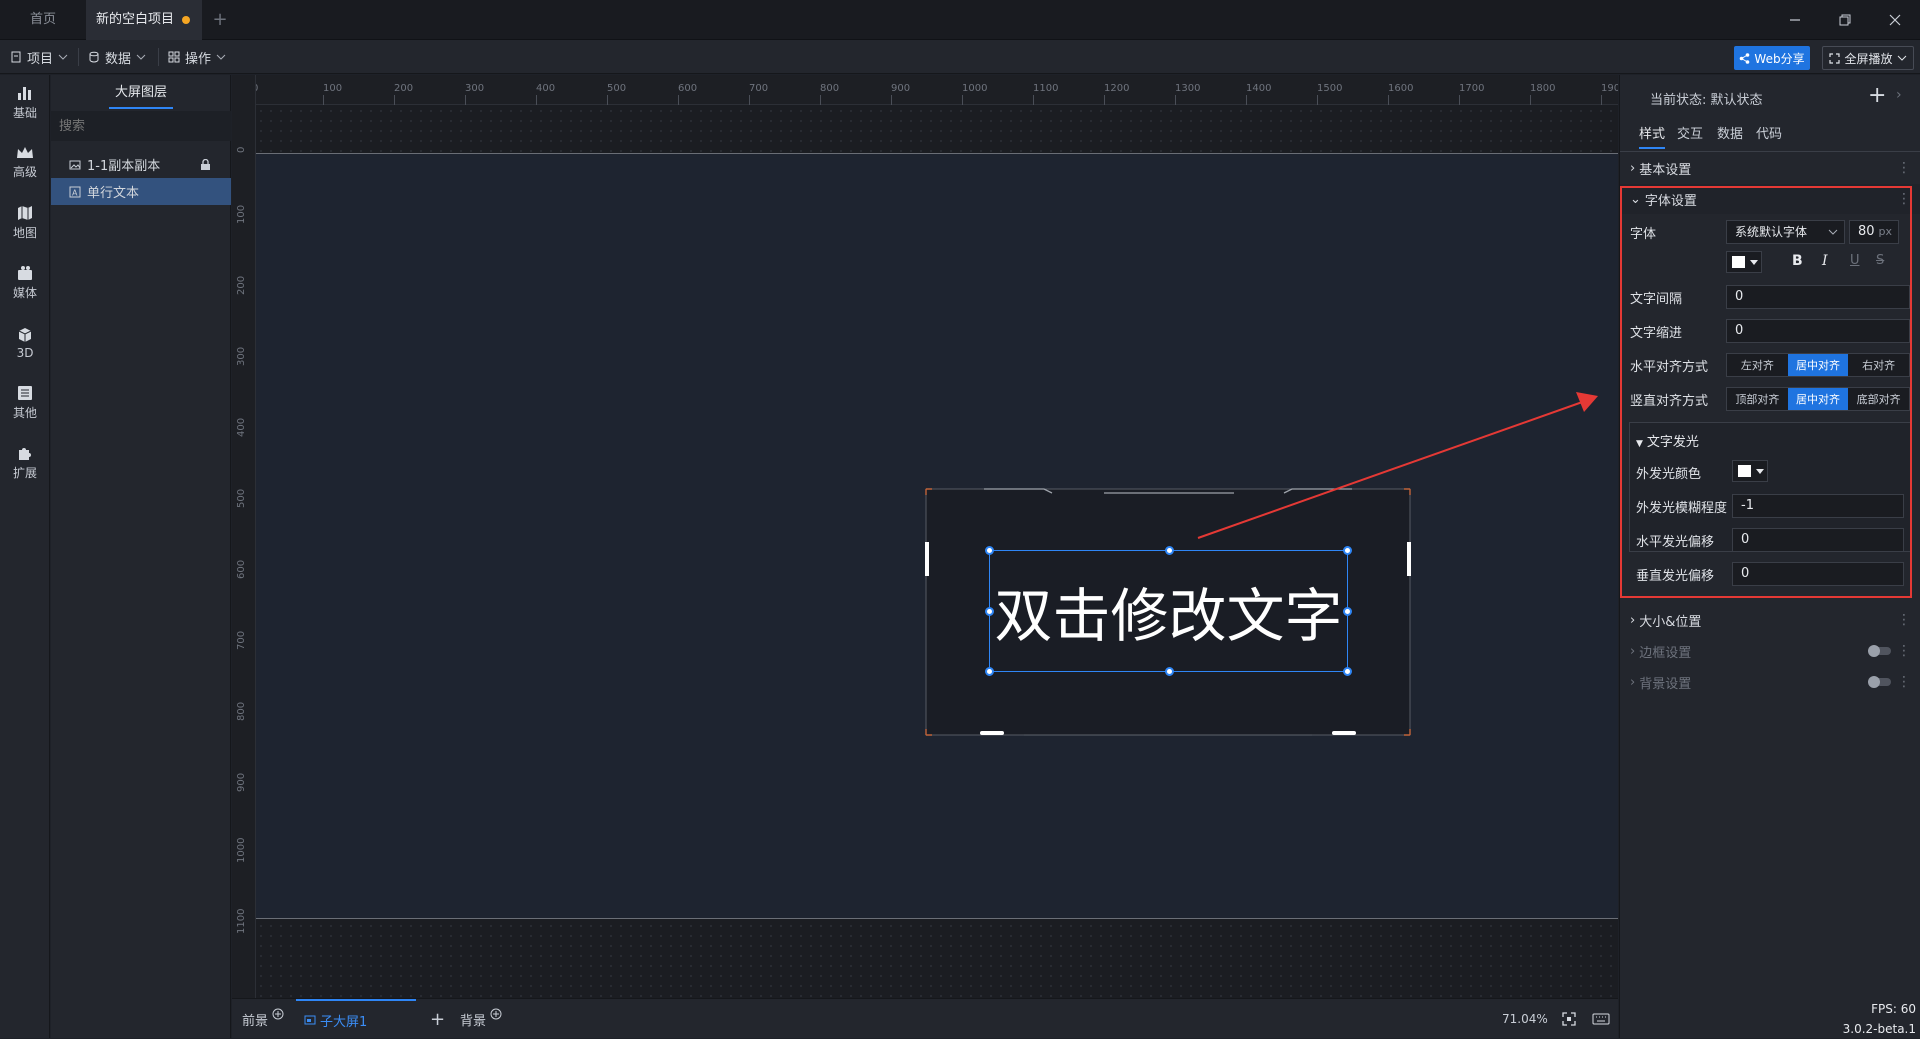 The width and height of the screenshot is (1920, 1039). I want to click on fit-screen-icon, so click(1569, 1019).